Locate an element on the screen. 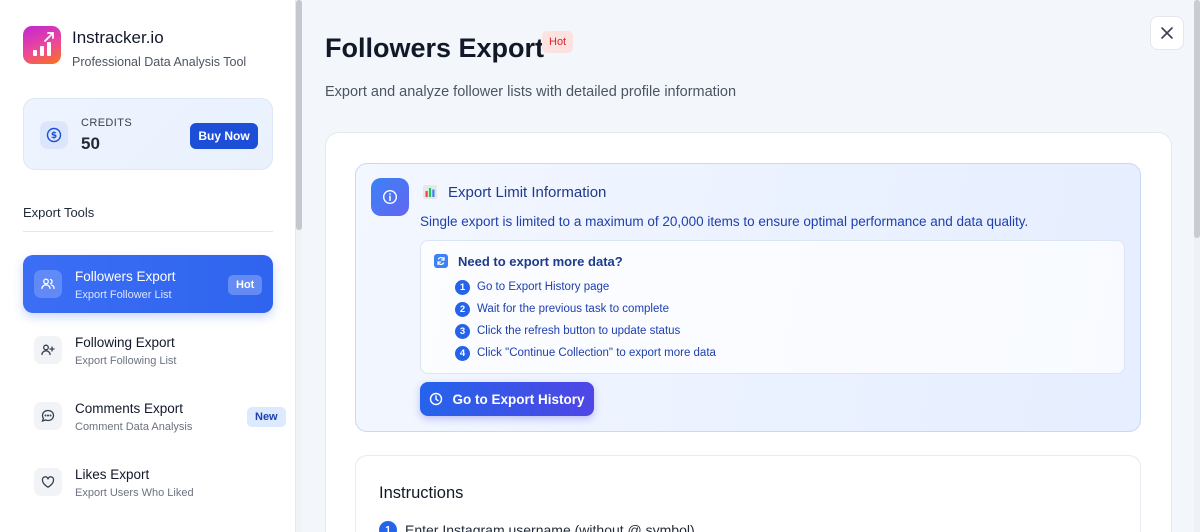 The image size is (1200, 532). refresh-icon is located at coordinates (441, 261).